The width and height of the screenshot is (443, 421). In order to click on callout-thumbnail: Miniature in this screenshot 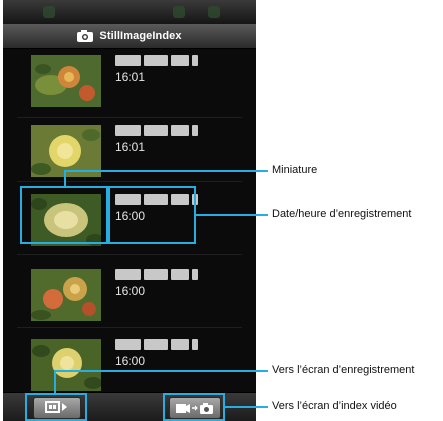, I will do `click(295, 170)`.